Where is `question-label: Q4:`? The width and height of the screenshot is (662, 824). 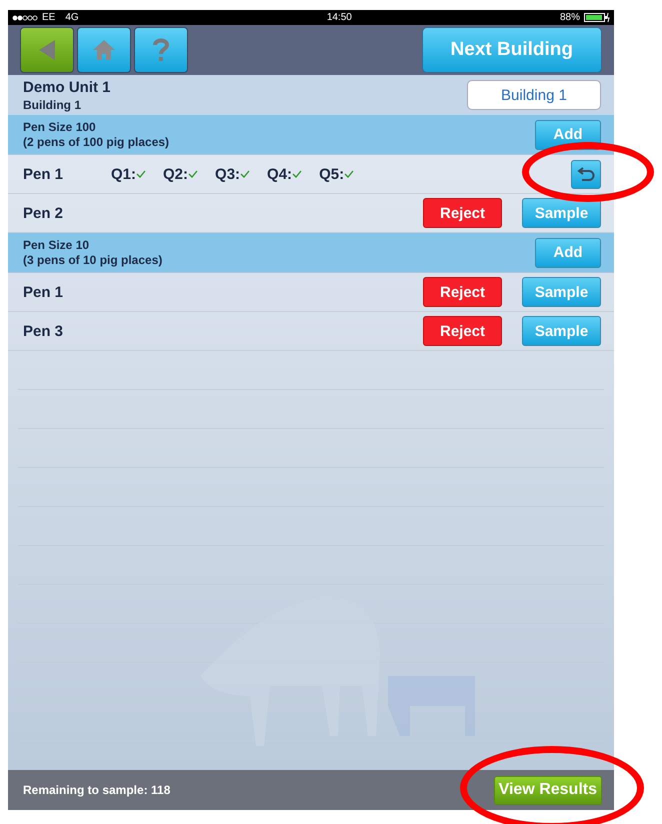 question-label: Q4: is located at coordinates (279, 174).